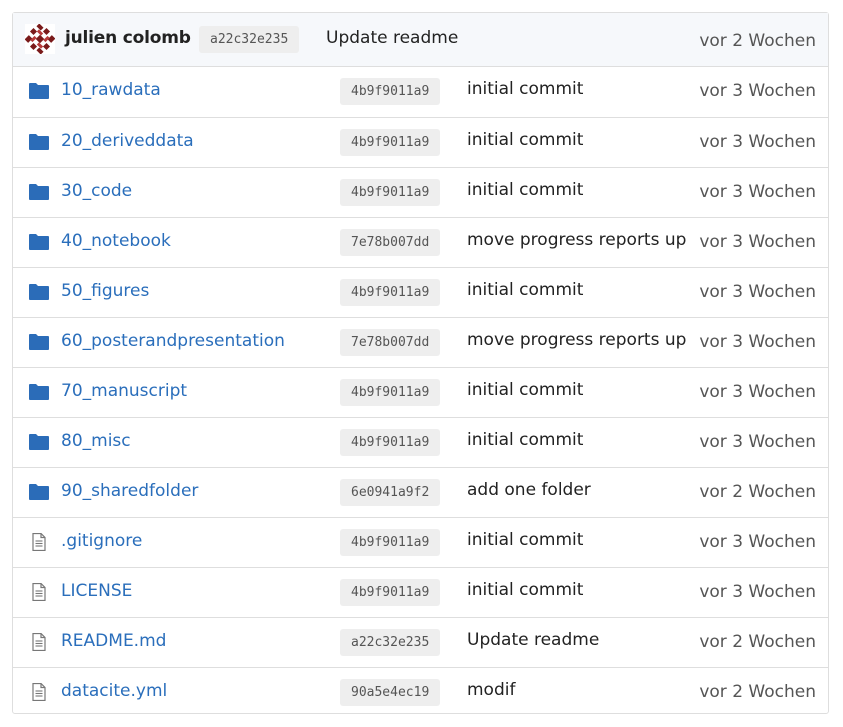 Image resolution: width=843 pixels, height=727 pixels. Describe the element at coordinates (529, 490) in the screenshot. I see `commit-message: add one folder` at that location.